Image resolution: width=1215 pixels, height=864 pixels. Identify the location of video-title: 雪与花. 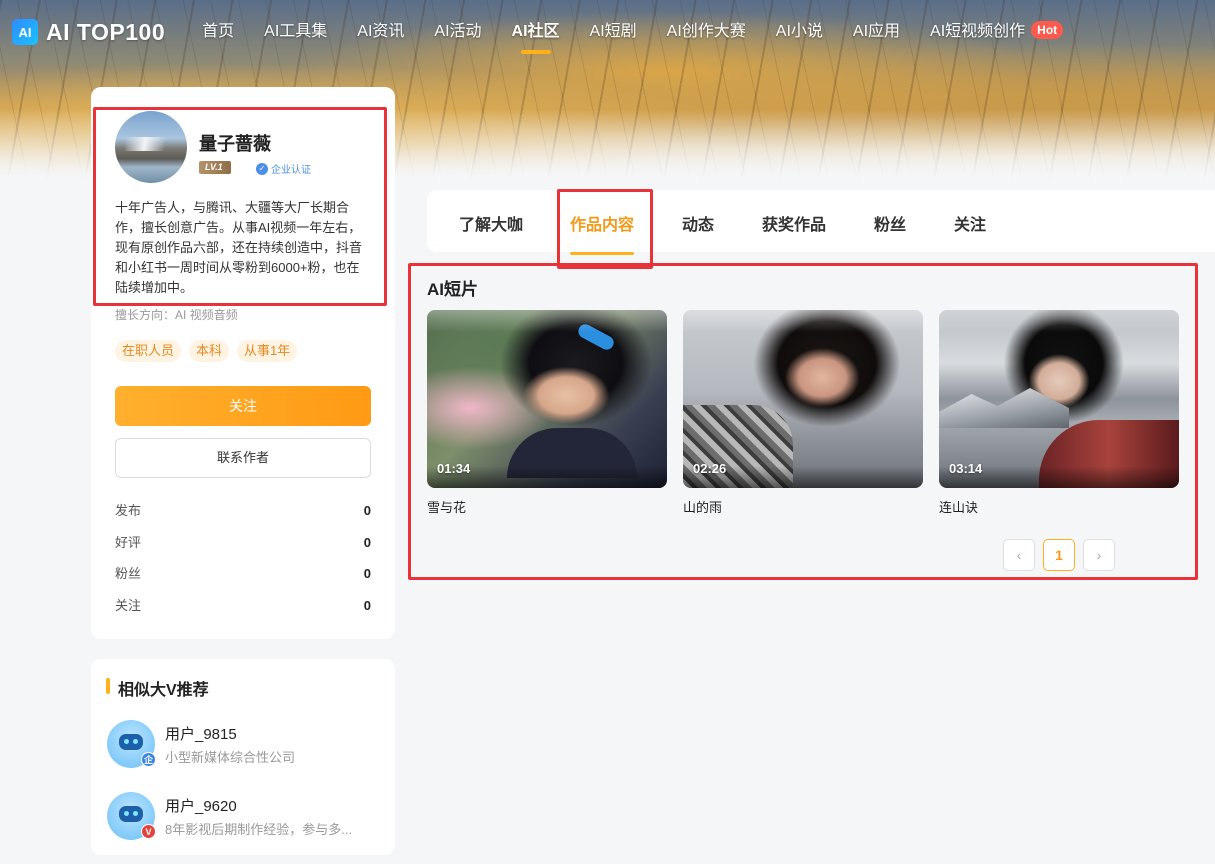
(547, 506).